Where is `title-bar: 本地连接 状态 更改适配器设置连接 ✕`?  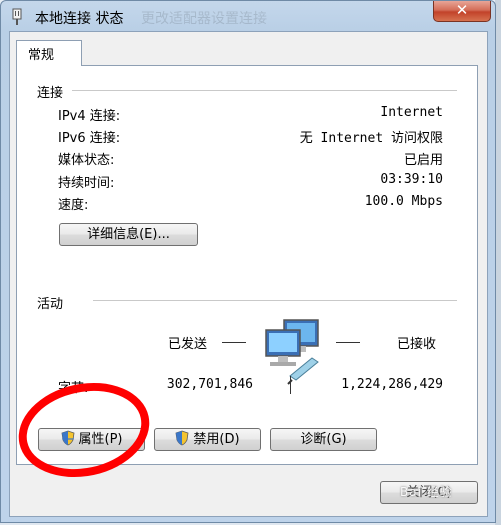 title-bar: 本地连接 状态 更改适配器设置连接 ✕ is located at coordinates (248, 18).